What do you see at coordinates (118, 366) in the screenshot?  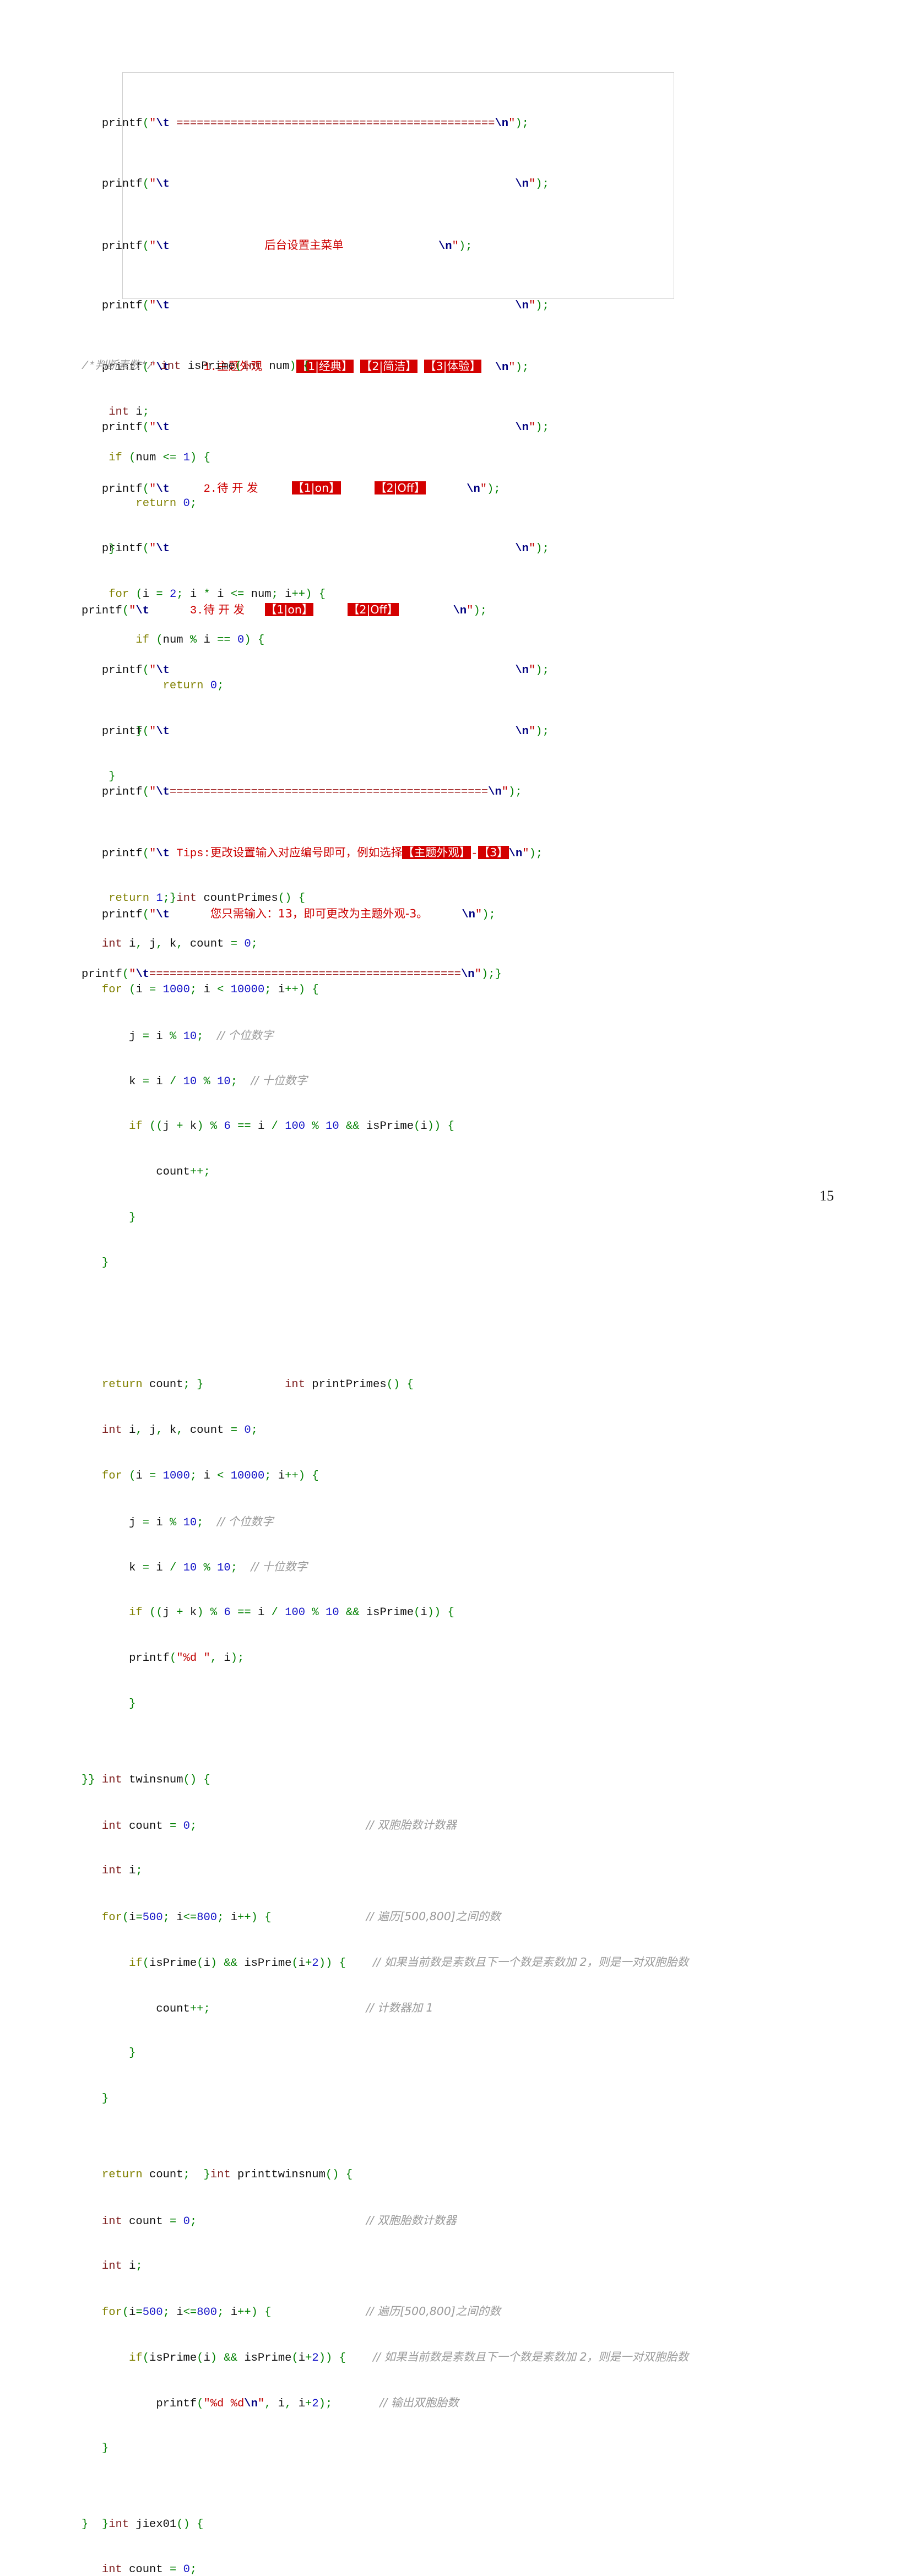 I see `comment-isprime: /*判断素数*/` at bounding box center [118, 366].